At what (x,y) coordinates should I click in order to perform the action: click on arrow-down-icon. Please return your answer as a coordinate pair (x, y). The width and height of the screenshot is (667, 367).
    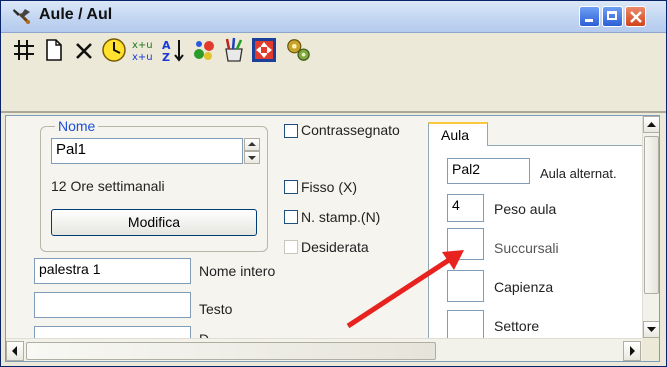
    Looking at the image, I should click on (651, 329).